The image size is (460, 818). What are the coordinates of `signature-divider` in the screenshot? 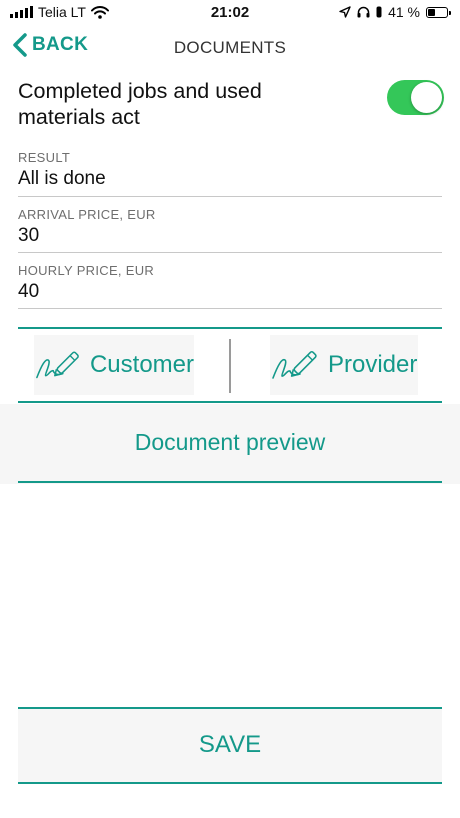 It's located at (230, 366).